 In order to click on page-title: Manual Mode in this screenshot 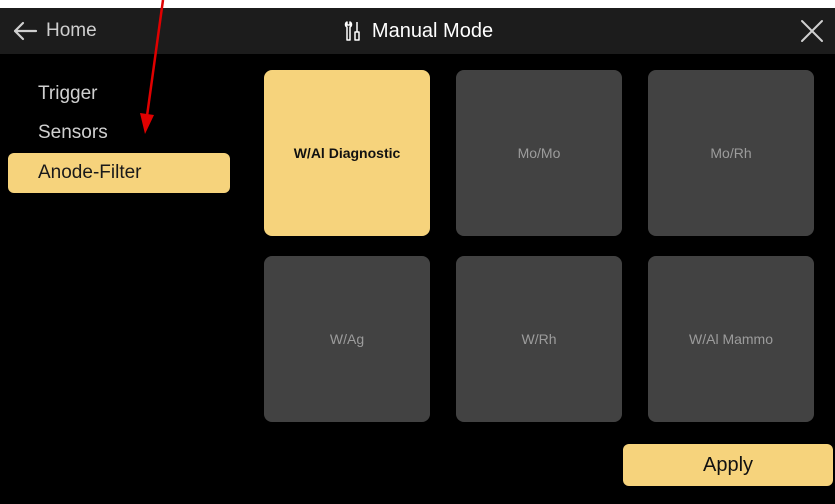, I will do `click(417, 31)`.